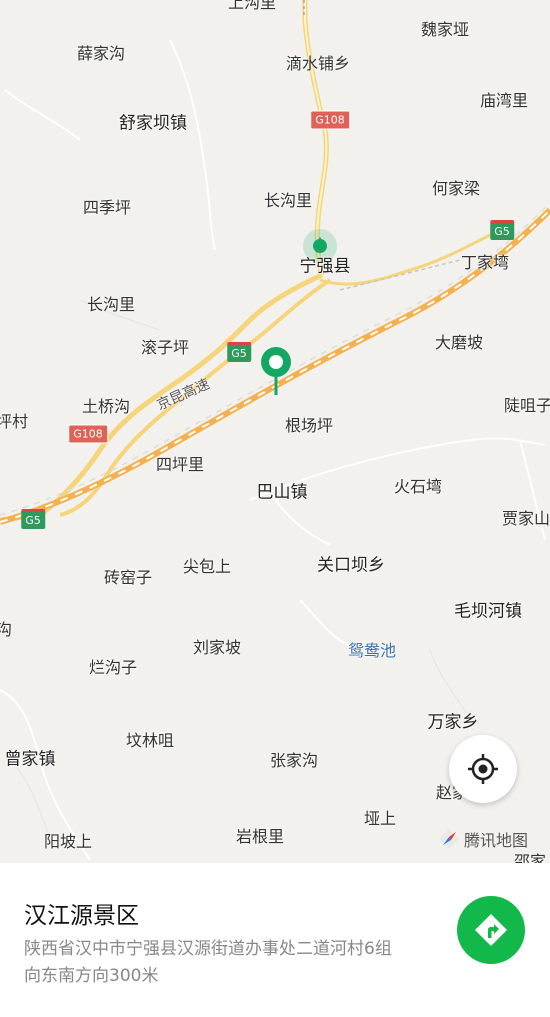 The height and width of the screenshot is (1017, 550). Describe the element at coordinates (260, 836) in the screenshot. I see `place-label: 岩根里` at that location.